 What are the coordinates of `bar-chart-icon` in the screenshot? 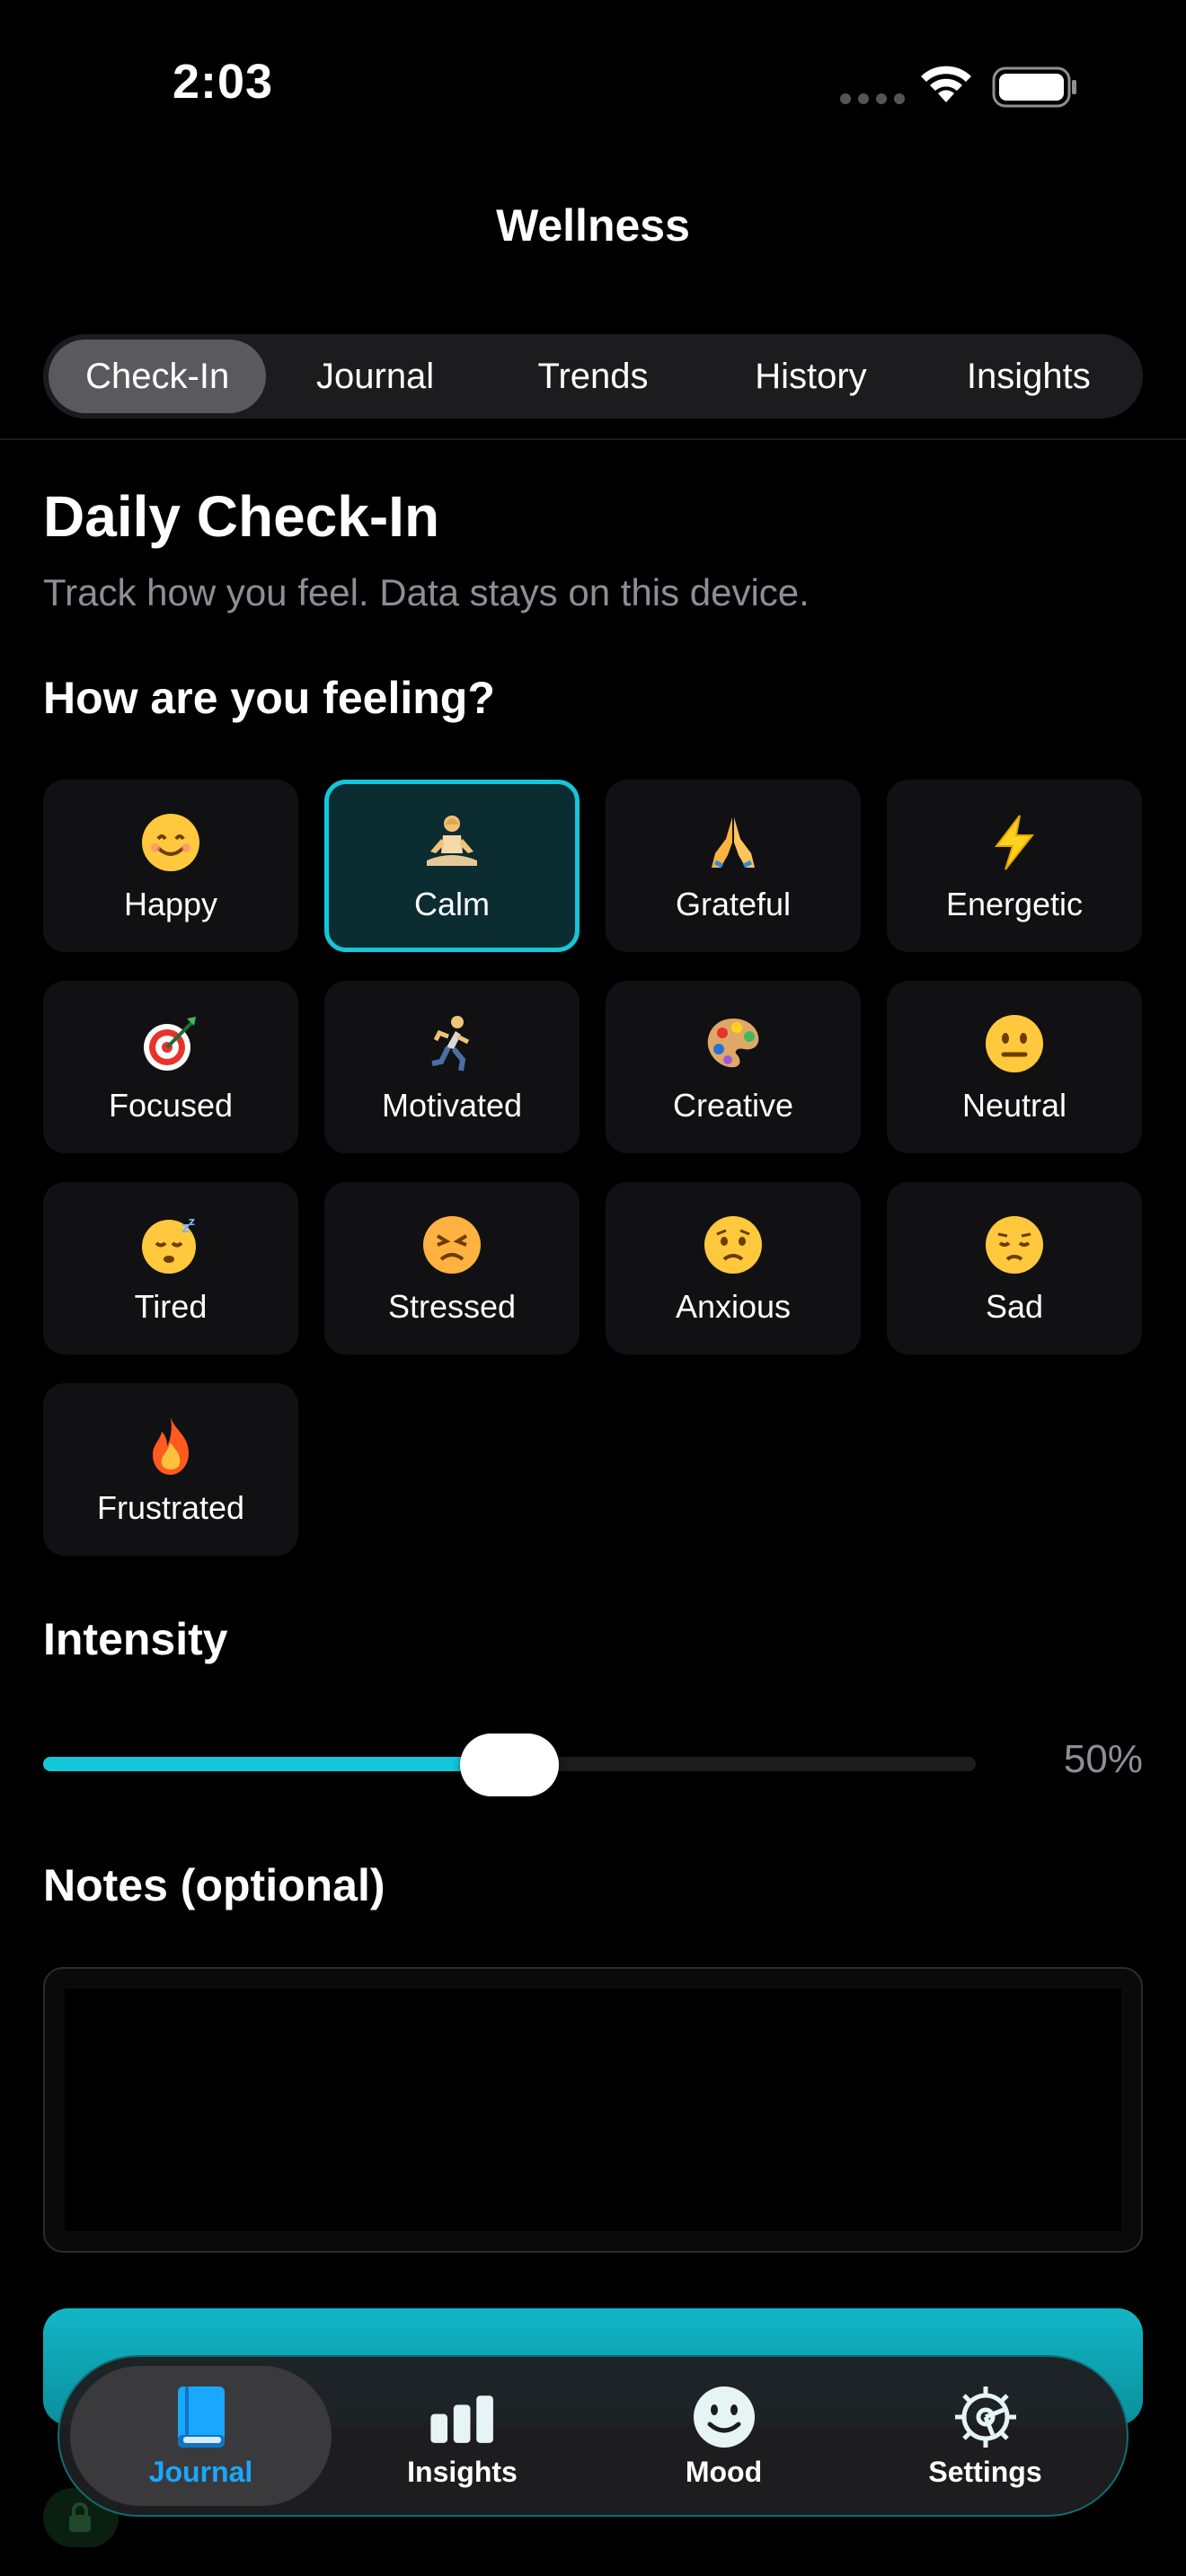 It's located at (463, 2417).